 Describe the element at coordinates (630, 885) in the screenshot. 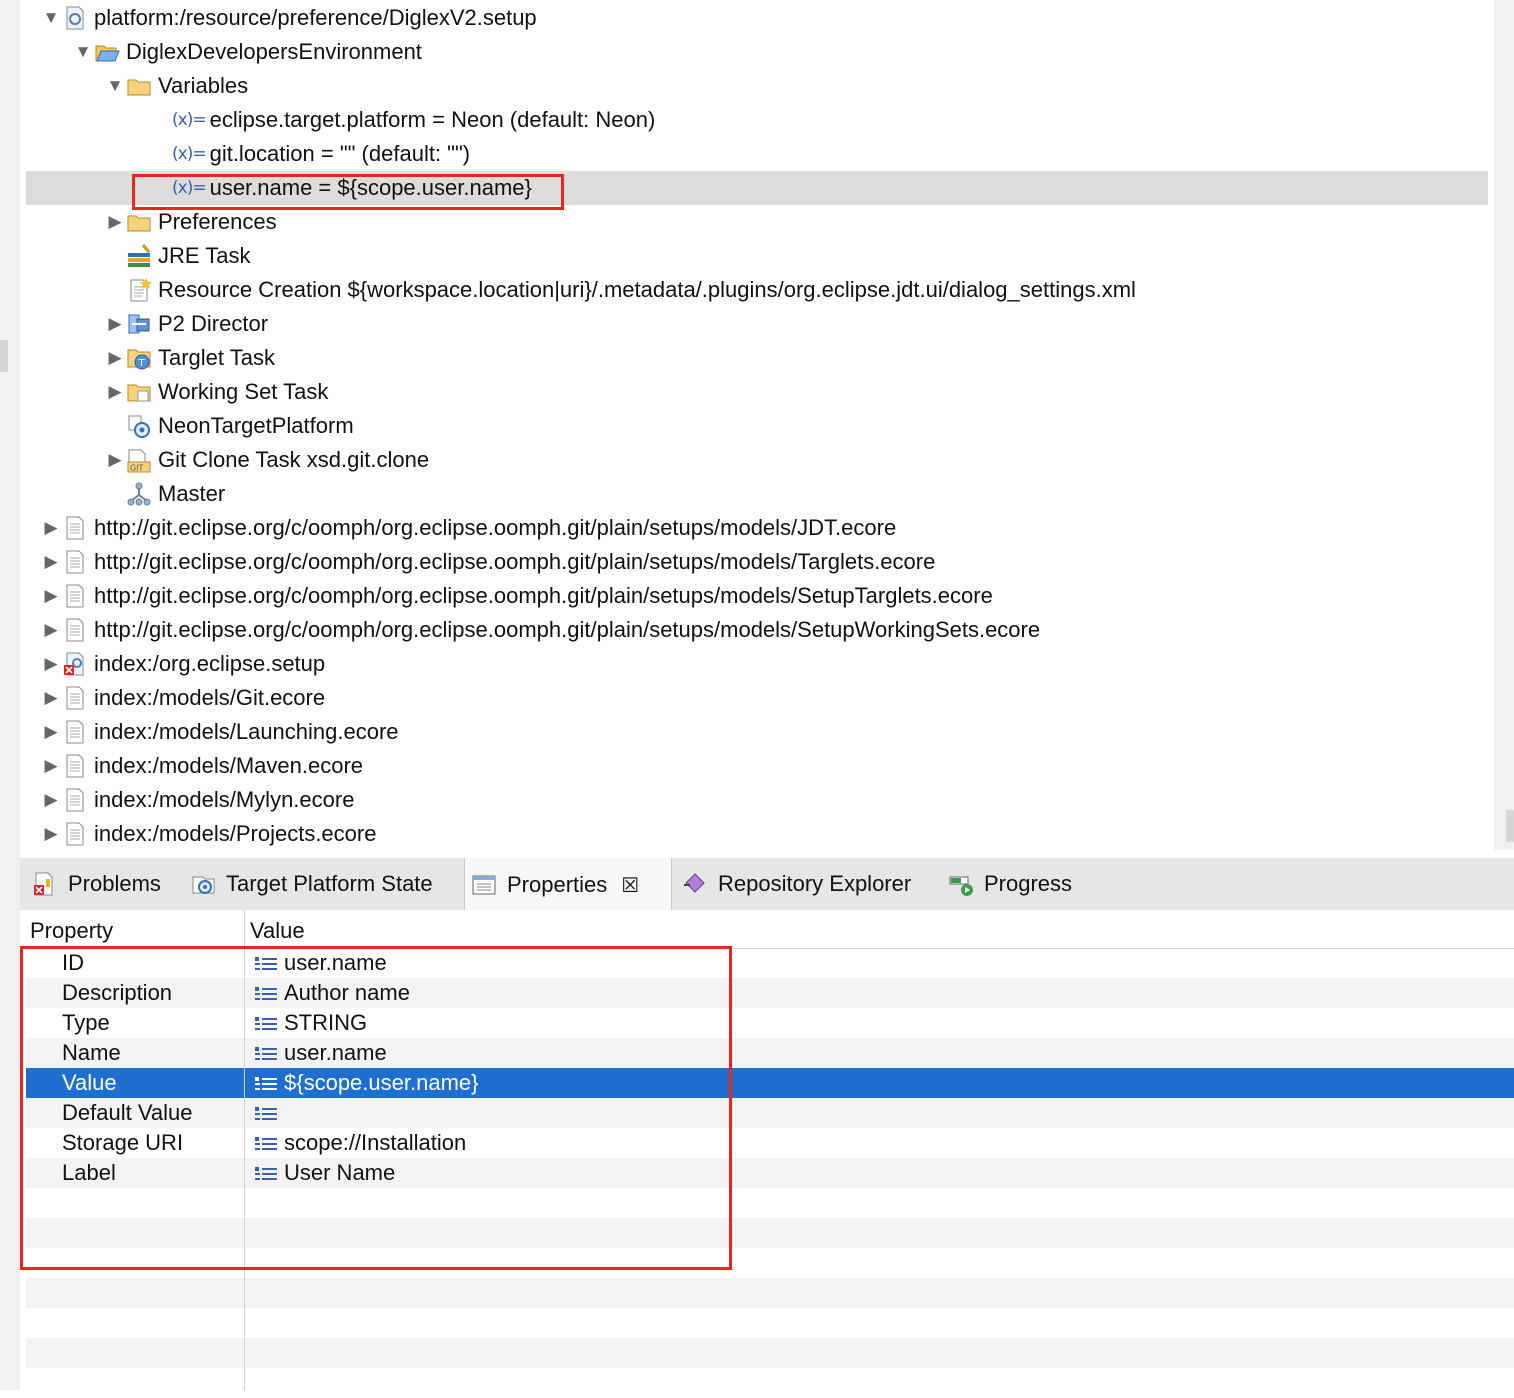

I see `close-icon: ☒` at that location.